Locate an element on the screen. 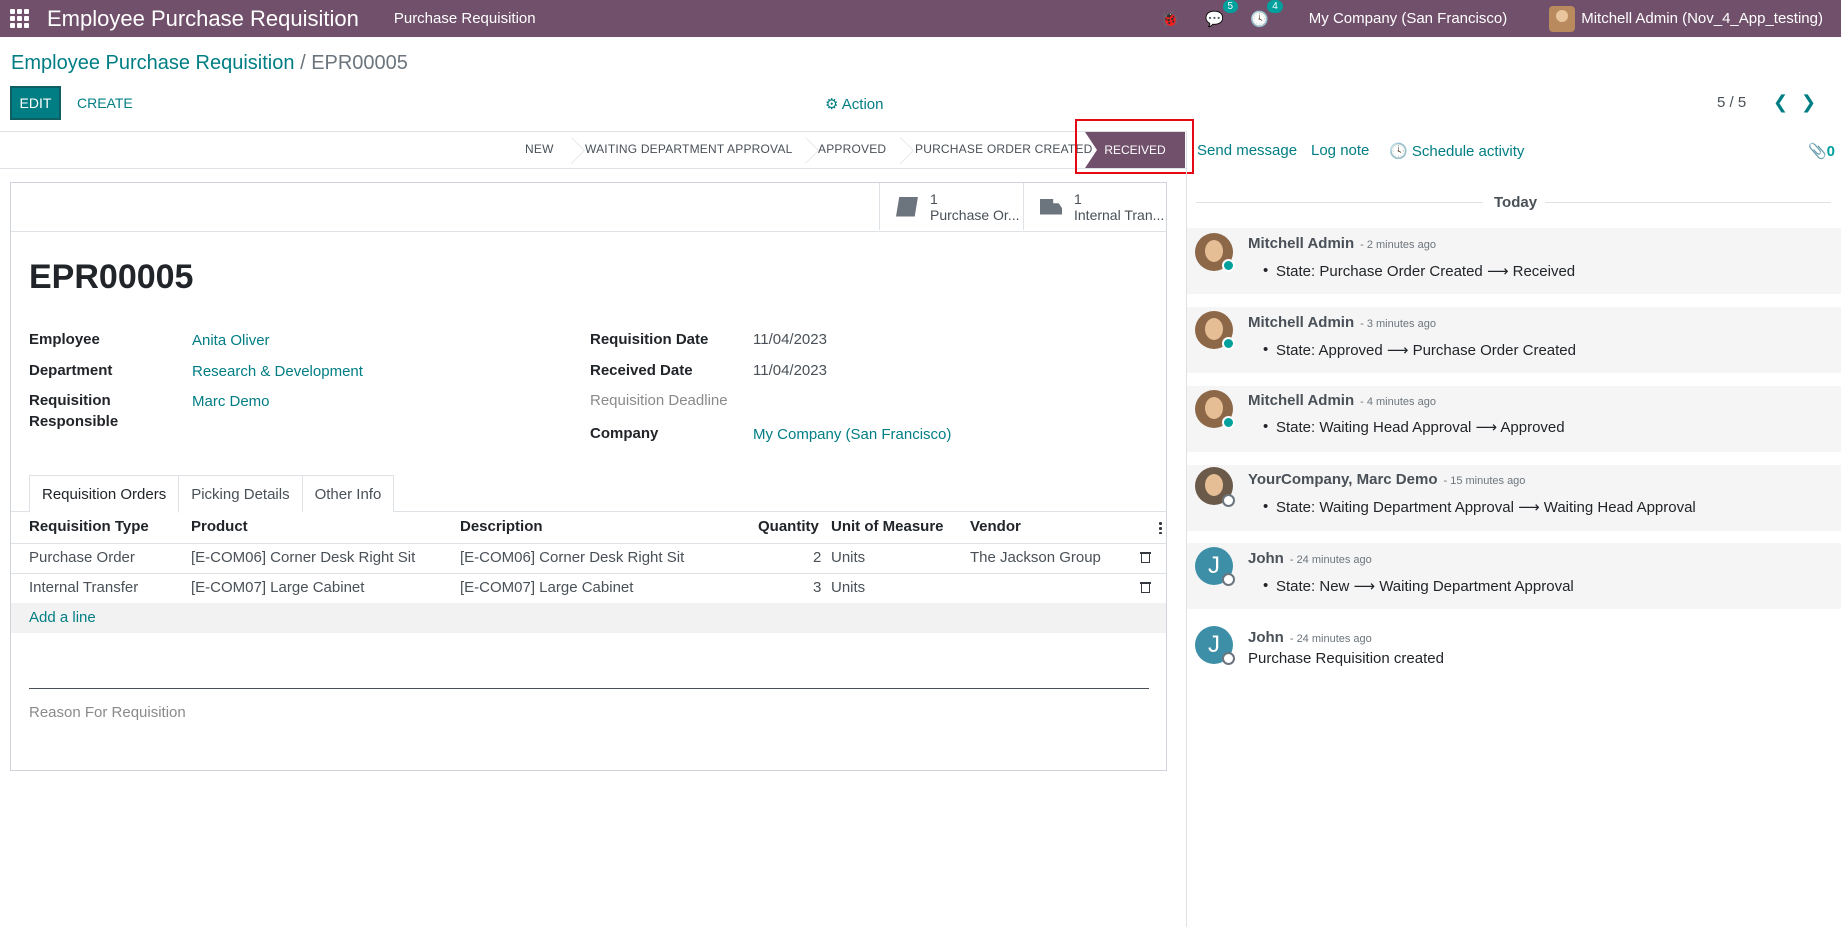  responsible-field: Marc Demo is located at coordinates (231, 401).